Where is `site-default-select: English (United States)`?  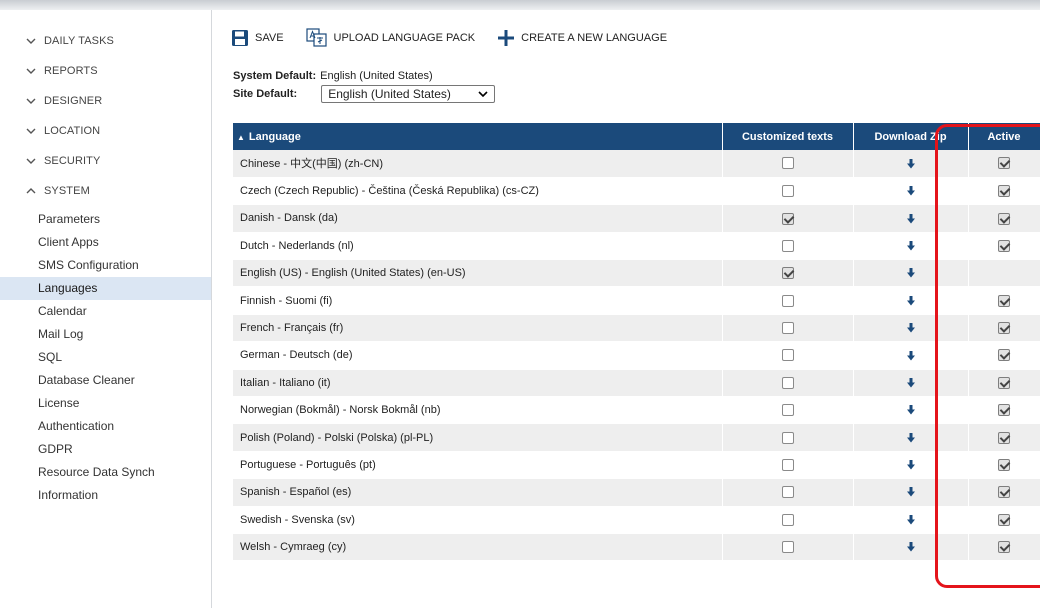
site-default-select: English (United States) is located at coordinates (408, 94).